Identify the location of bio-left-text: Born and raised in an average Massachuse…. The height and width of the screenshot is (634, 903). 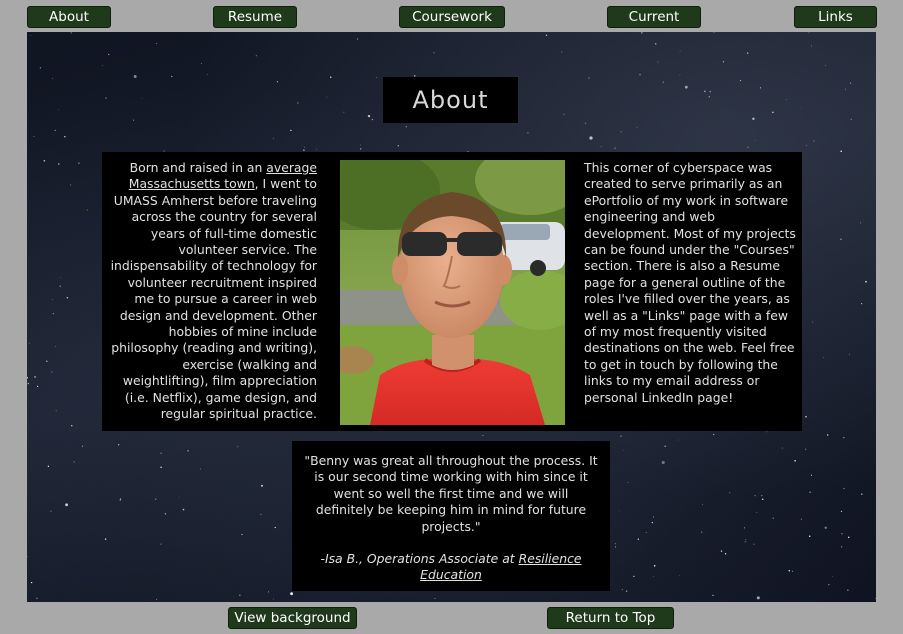
(211, 291).